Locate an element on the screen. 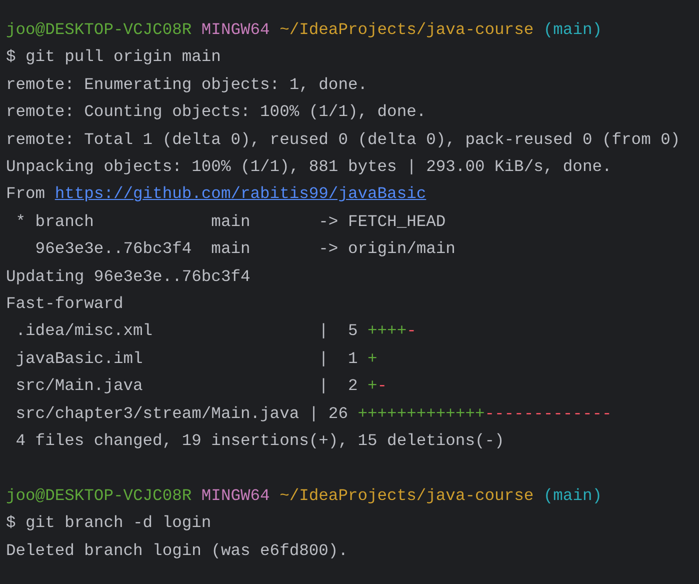 This screenshot has height=584, width=699. output-line: Unpacking objects: 100% (1/1), 881 bytes | 293.00 KiB/s, done. is located at coordinates (309, 166).